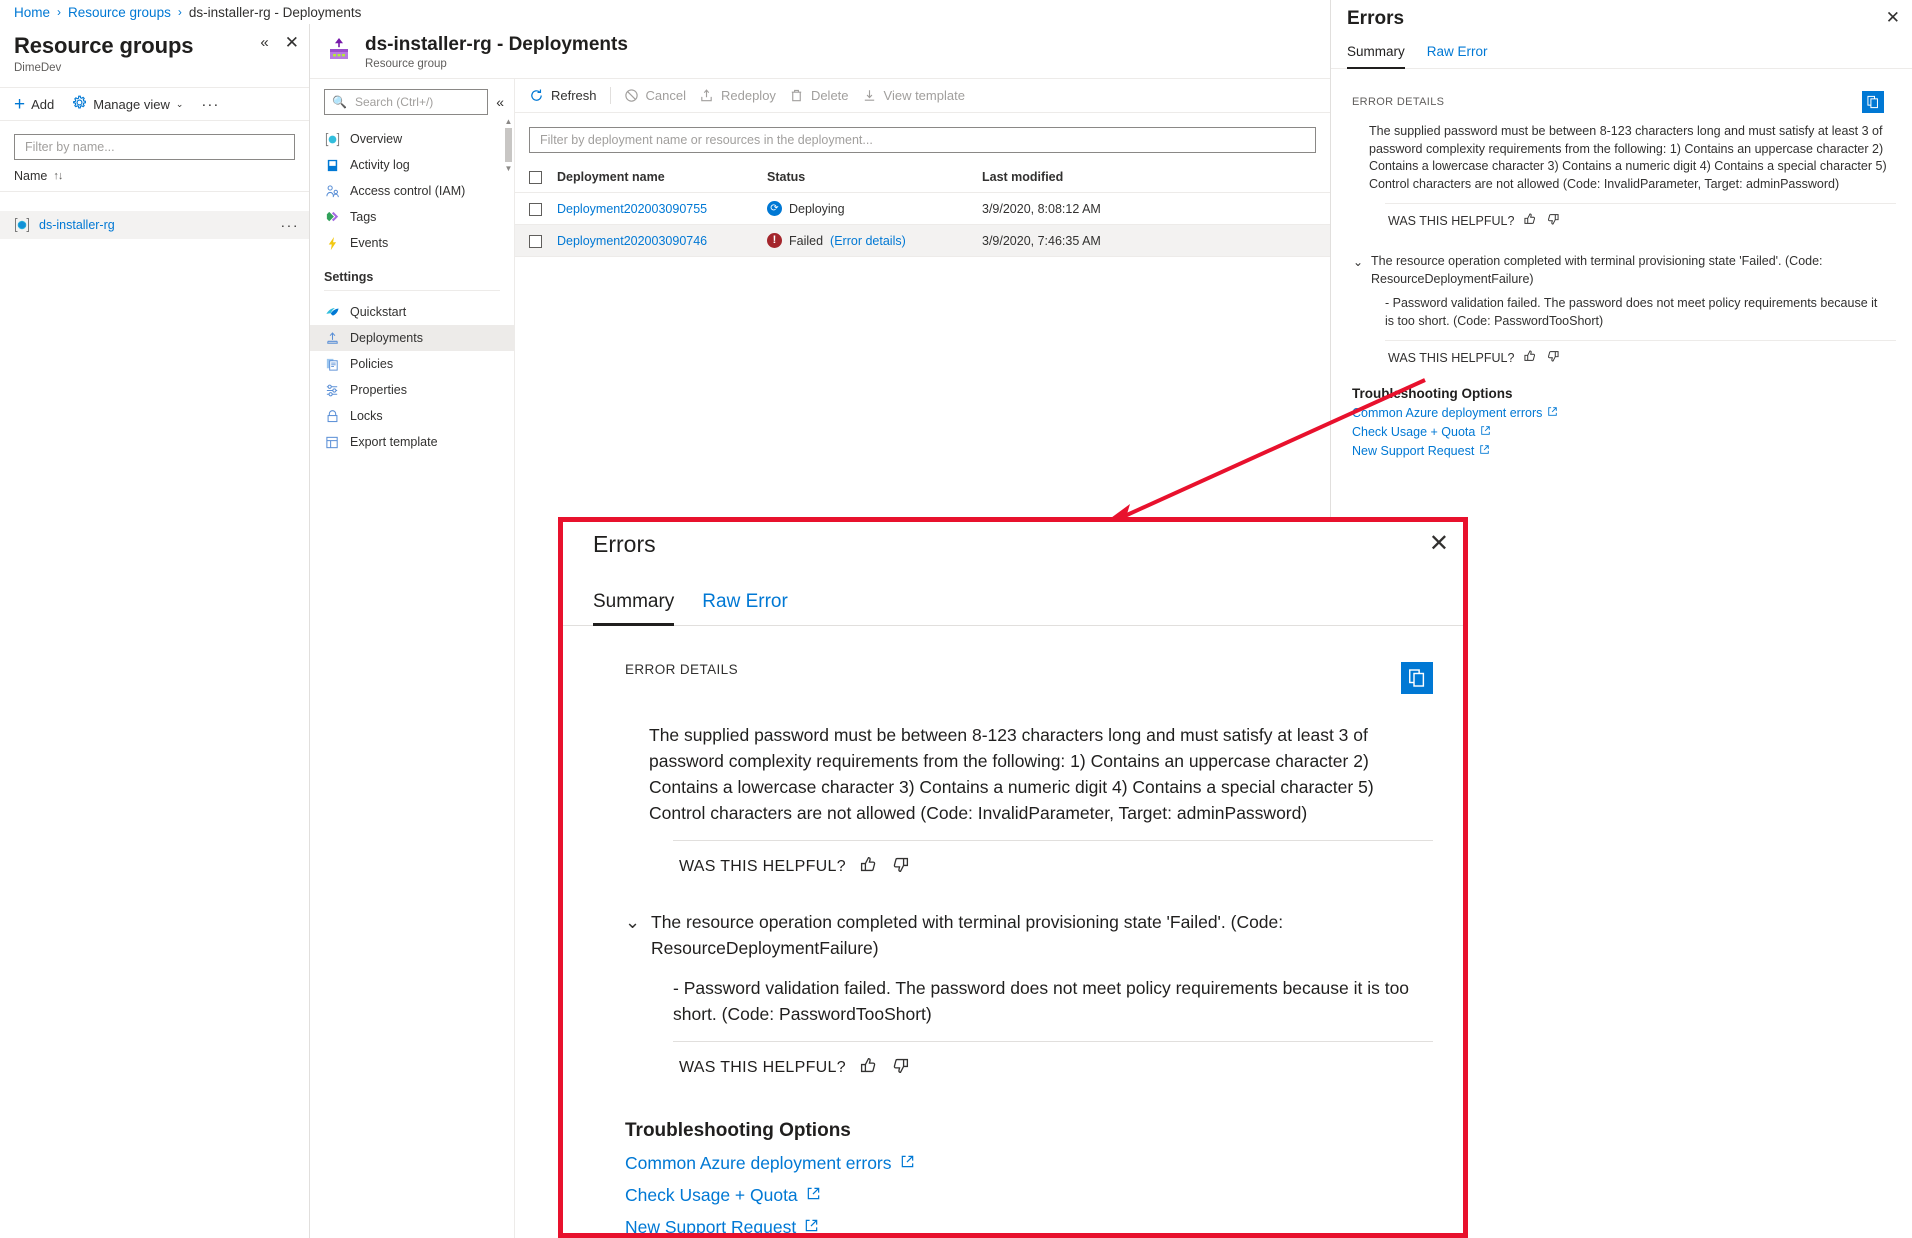 Image resolution: width=1912 pixels, height=1238 pixels. I want to click on sidebar-item-events: Events, so click(412, 243).